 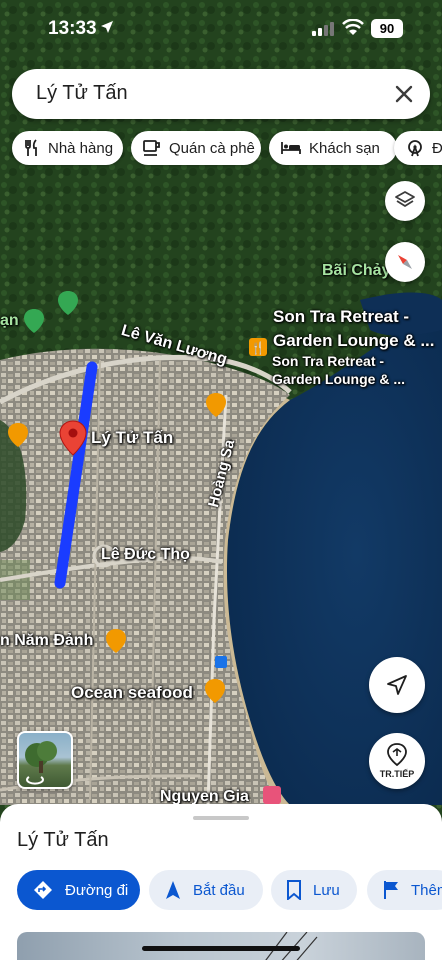 I want to click on add-label-label: Thêm, so click(x=426, y=890).